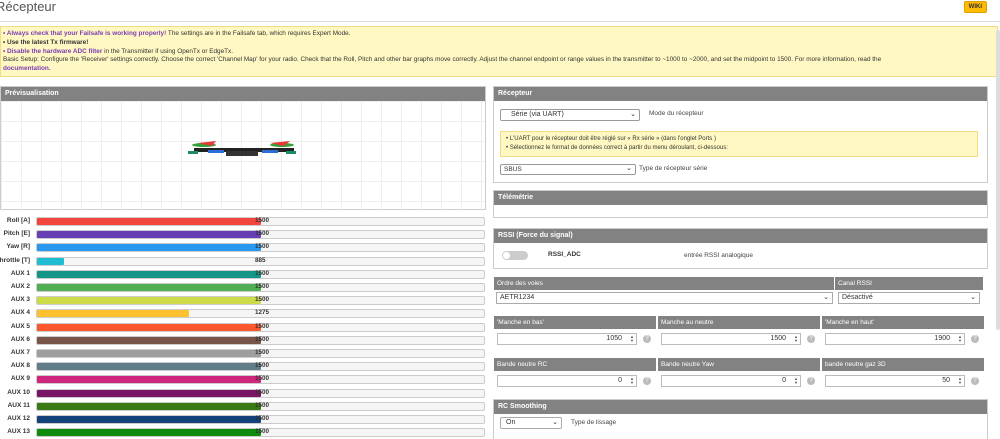  I want to click on channel-map-select: AETR1234 ⌄, so click(664, 298).